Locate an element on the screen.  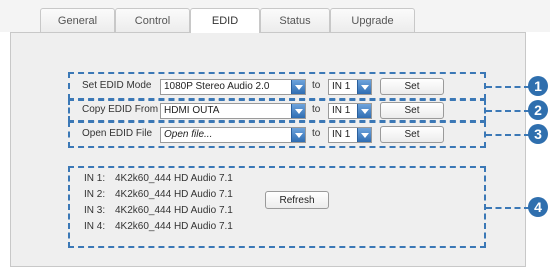
copy-edid-input-select: IN 1 is located at coordinates (350, 111).